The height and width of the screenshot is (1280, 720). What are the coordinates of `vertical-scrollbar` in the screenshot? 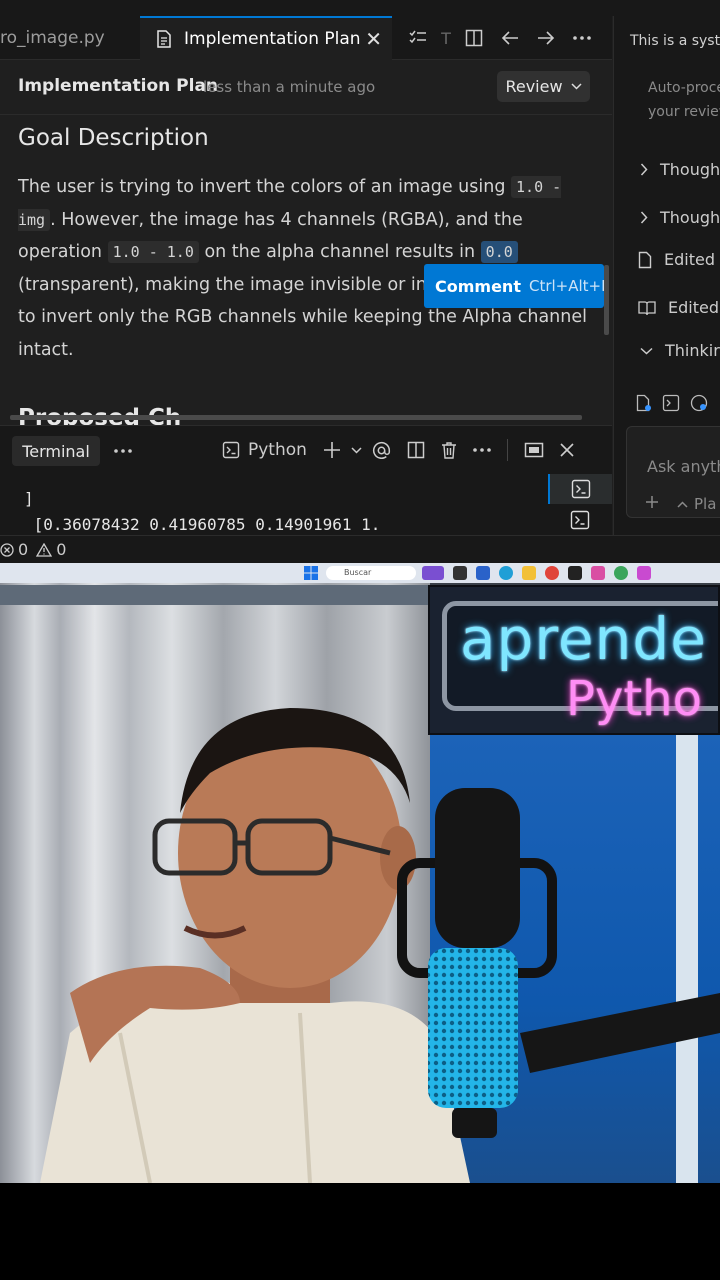 It's located at (606, 300).